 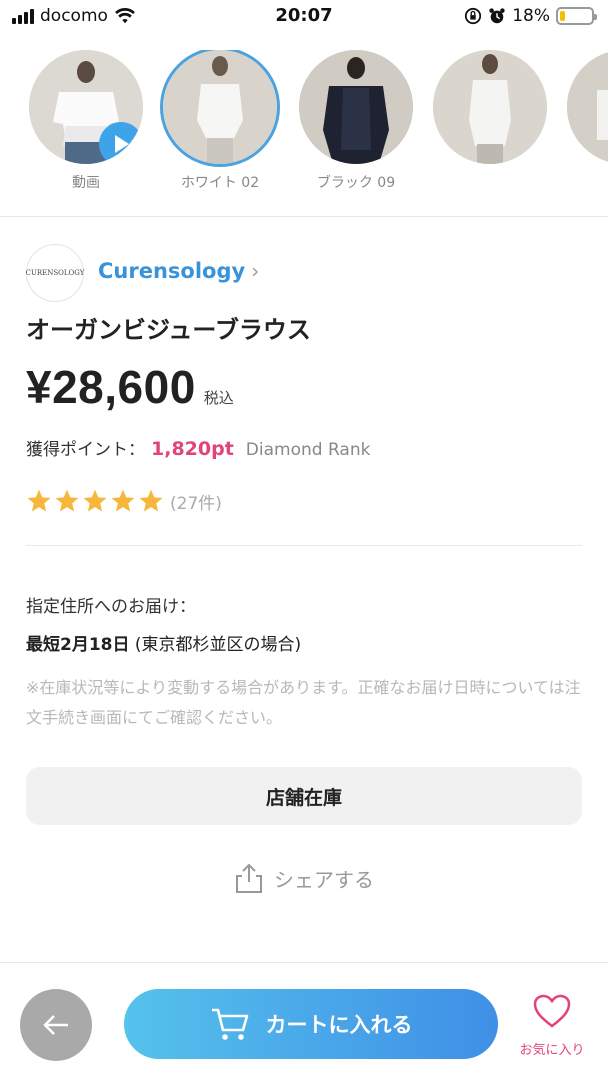 What do you see at coordinates (255, 271) in the screenshot?
I see `chevron-right-icon: ›` at bounding box center [255, 271].